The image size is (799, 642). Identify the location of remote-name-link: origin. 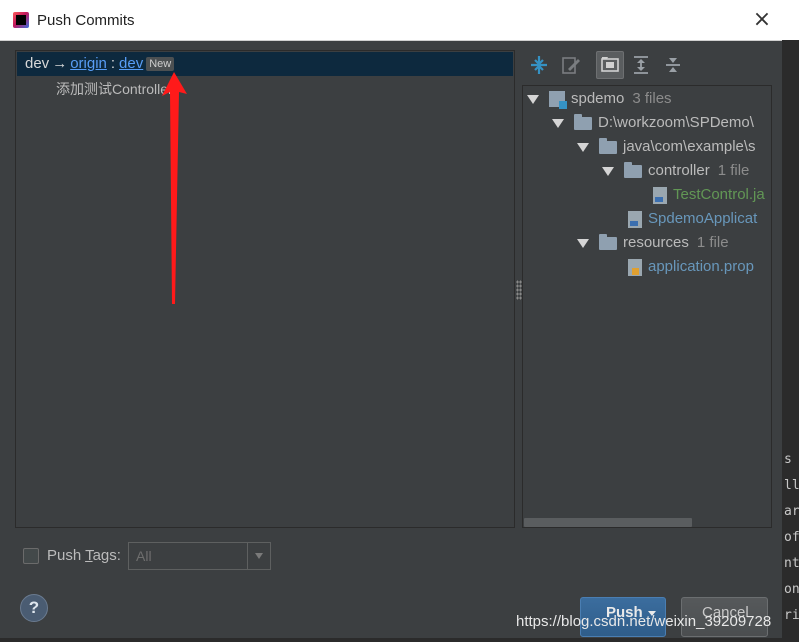
(88, 63).